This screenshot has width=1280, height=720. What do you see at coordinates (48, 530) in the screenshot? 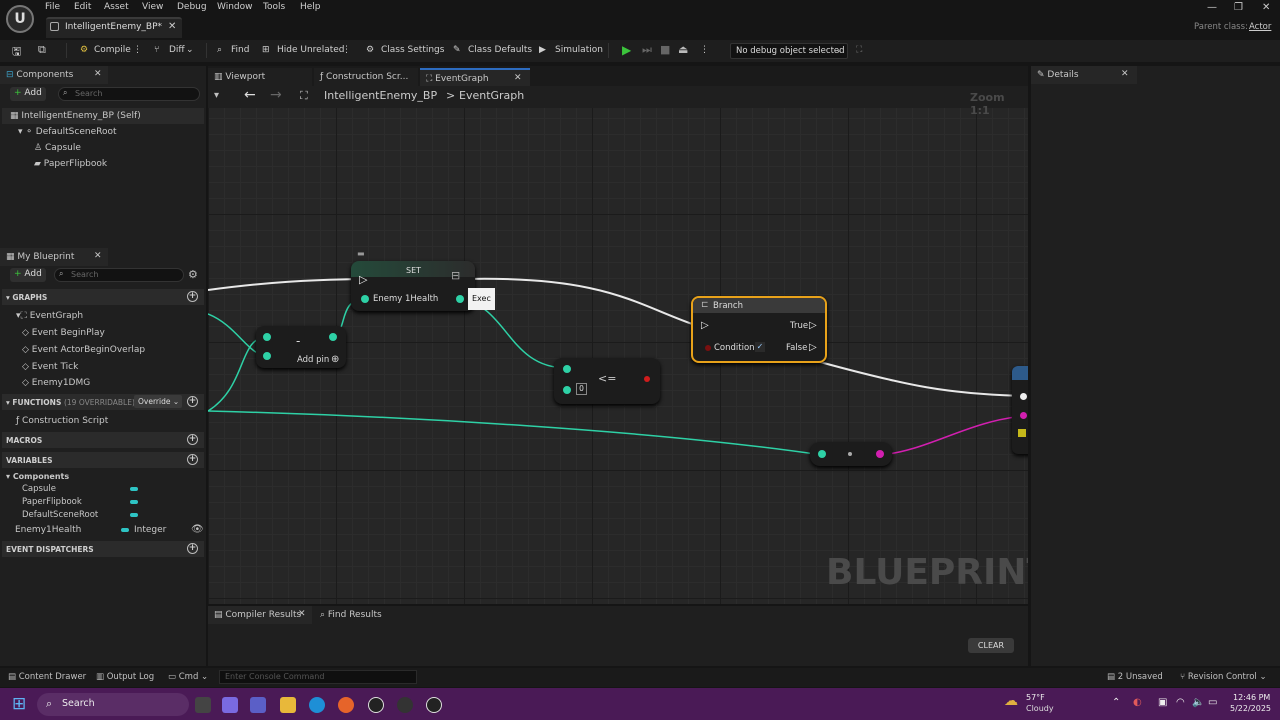
I see `var-item-enemy1health: Enemy1Health` at bounding box center [48, 530].